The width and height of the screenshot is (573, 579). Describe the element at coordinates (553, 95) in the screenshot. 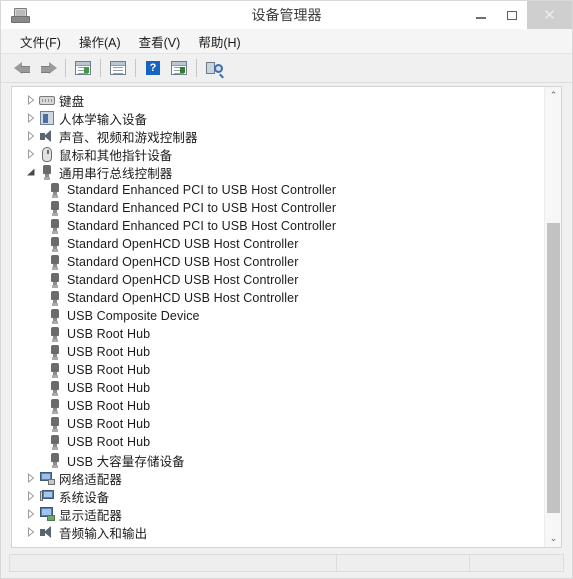

I see `scroll-up-button: ⌃` at that location.